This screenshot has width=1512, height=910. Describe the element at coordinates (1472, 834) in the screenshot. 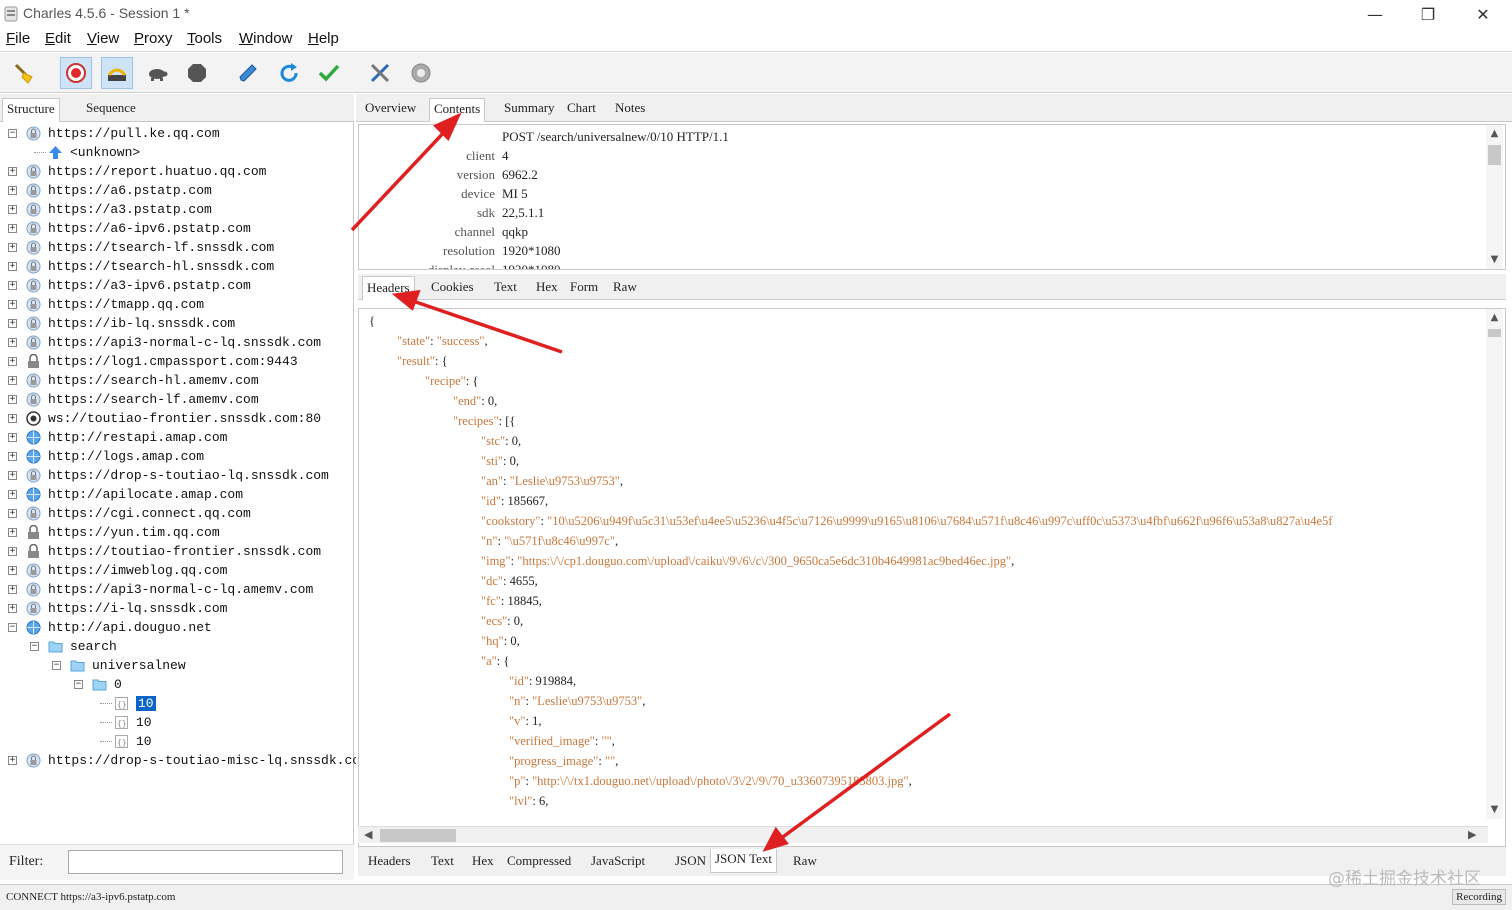

I see `scroll-right-arrow: ▶` at that location.